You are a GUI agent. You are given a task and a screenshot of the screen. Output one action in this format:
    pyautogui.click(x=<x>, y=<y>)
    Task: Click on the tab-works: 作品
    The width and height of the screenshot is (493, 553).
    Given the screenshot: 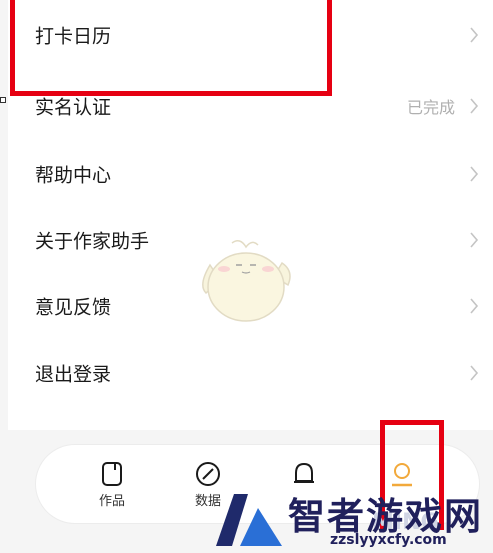 What is the action you would take?
    pyautogui.click(x=112, y=485)
    